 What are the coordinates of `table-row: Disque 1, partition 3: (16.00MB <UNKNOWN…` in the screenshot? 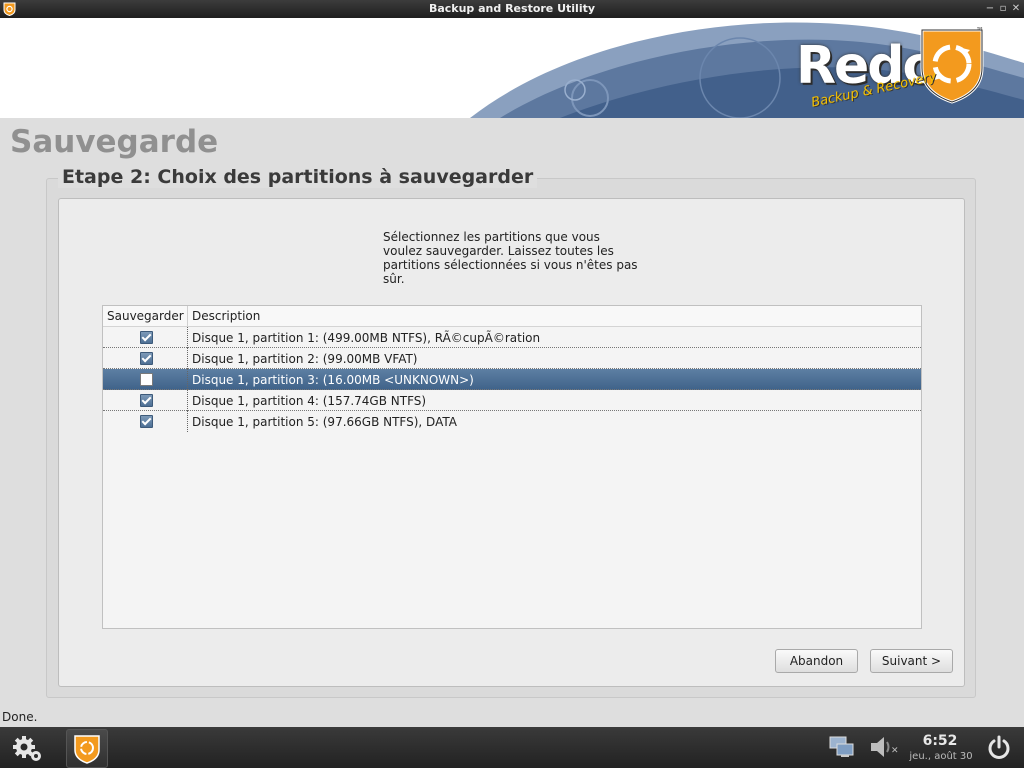 It's located at (512, 379).